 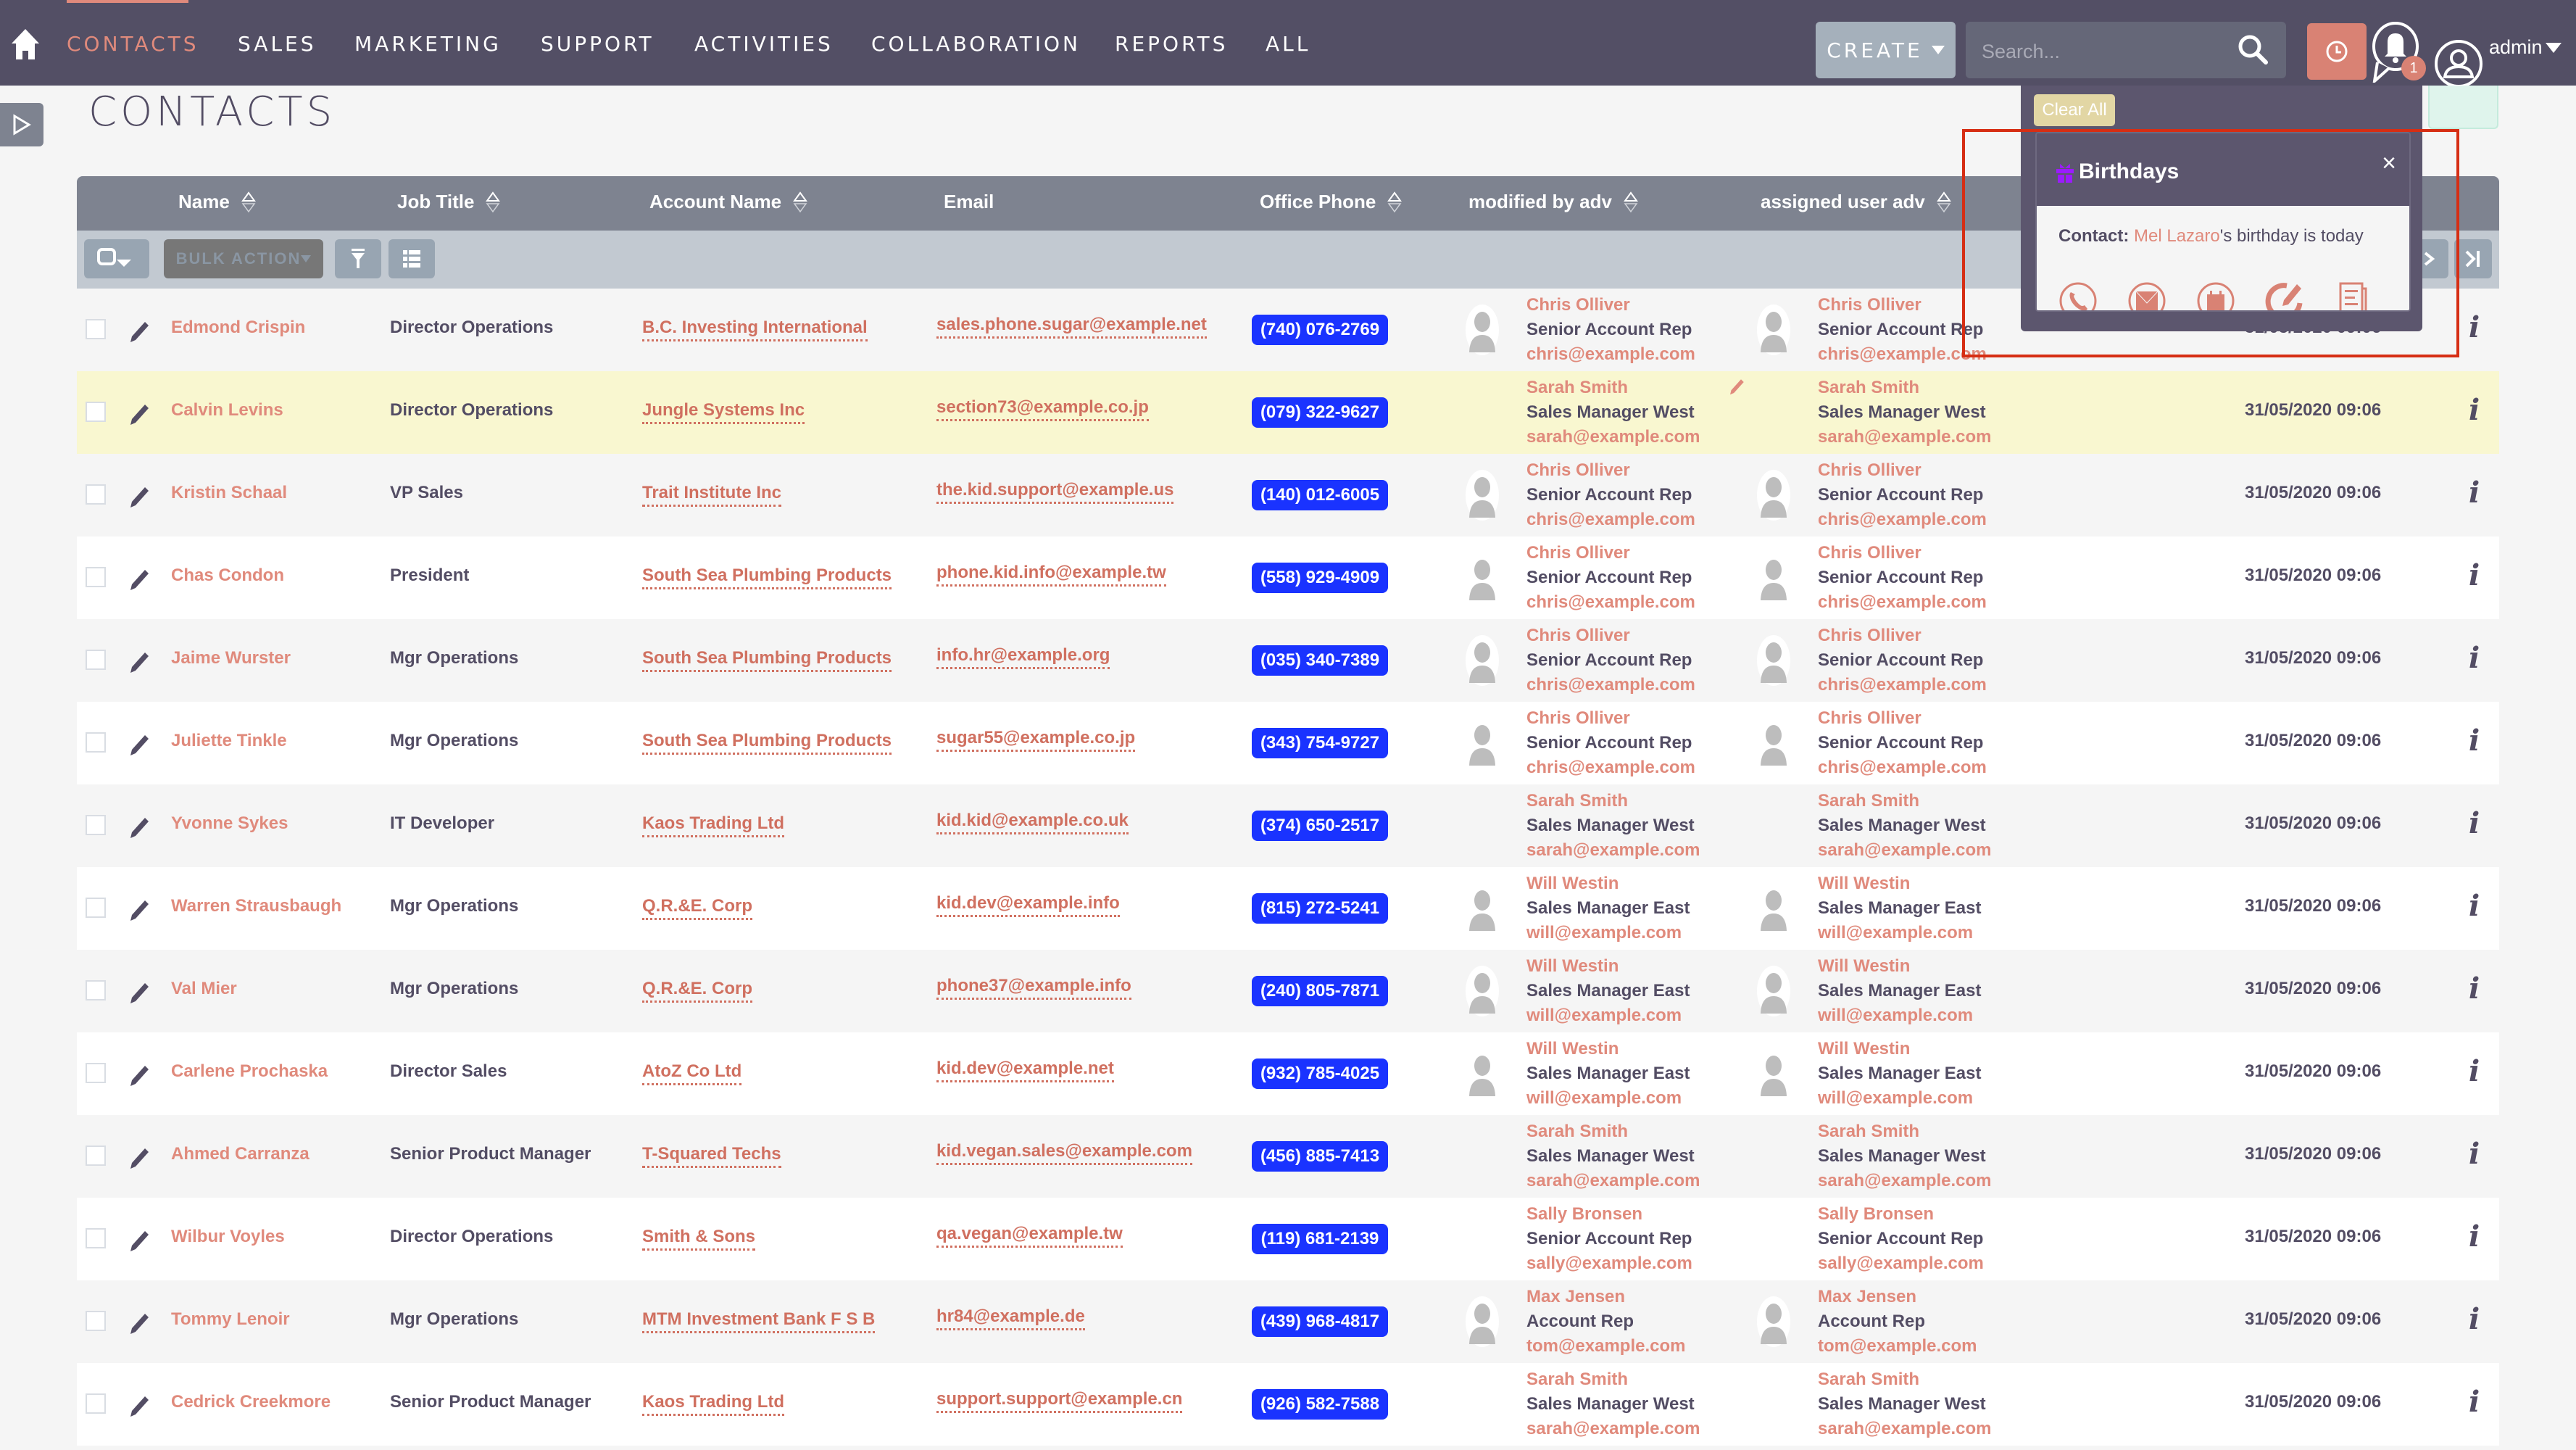 What do you see at coordinates (1320, 1073) in the screenshot?
I see `office-phone-badge: (932) 785-4025` at bounding box center [1320, 1073].